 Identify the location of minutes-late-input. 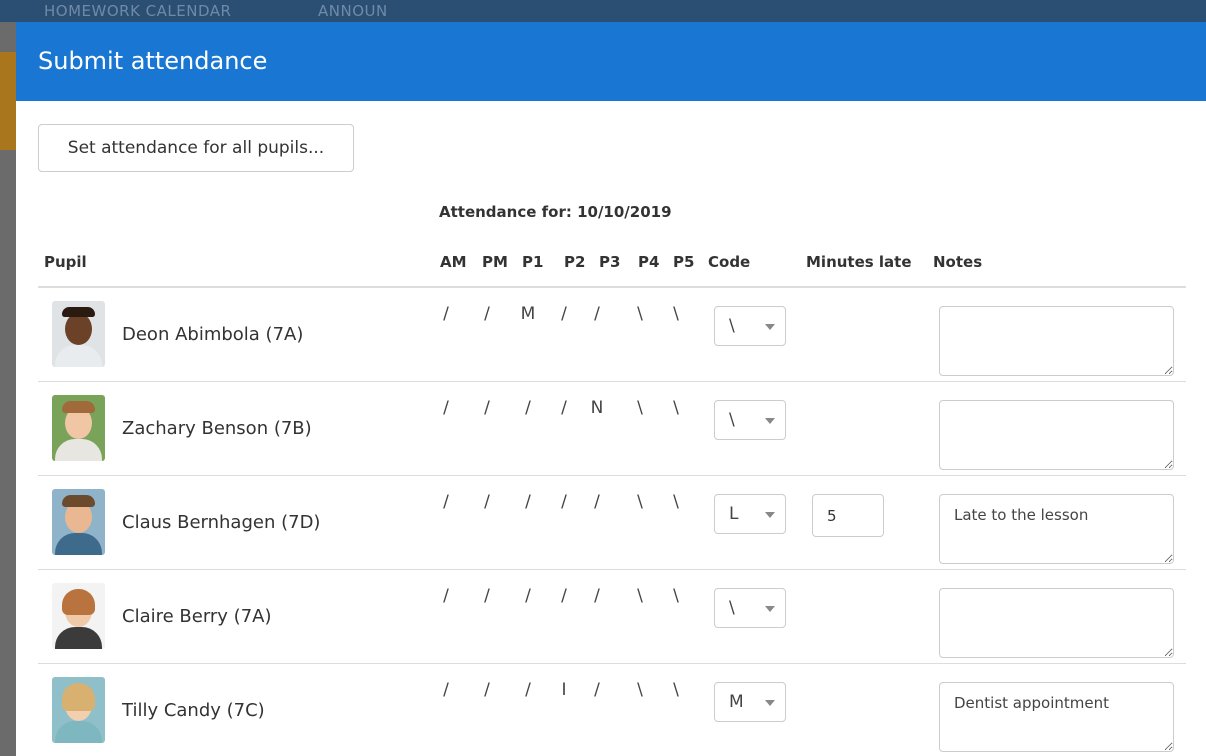
(848, 515).